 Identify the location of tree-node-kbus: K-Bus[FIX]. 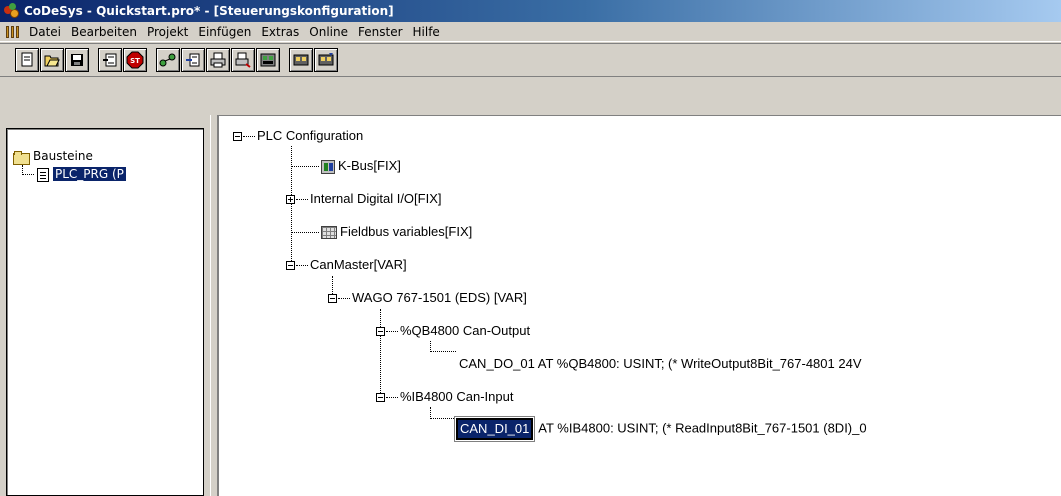
(346, 166).